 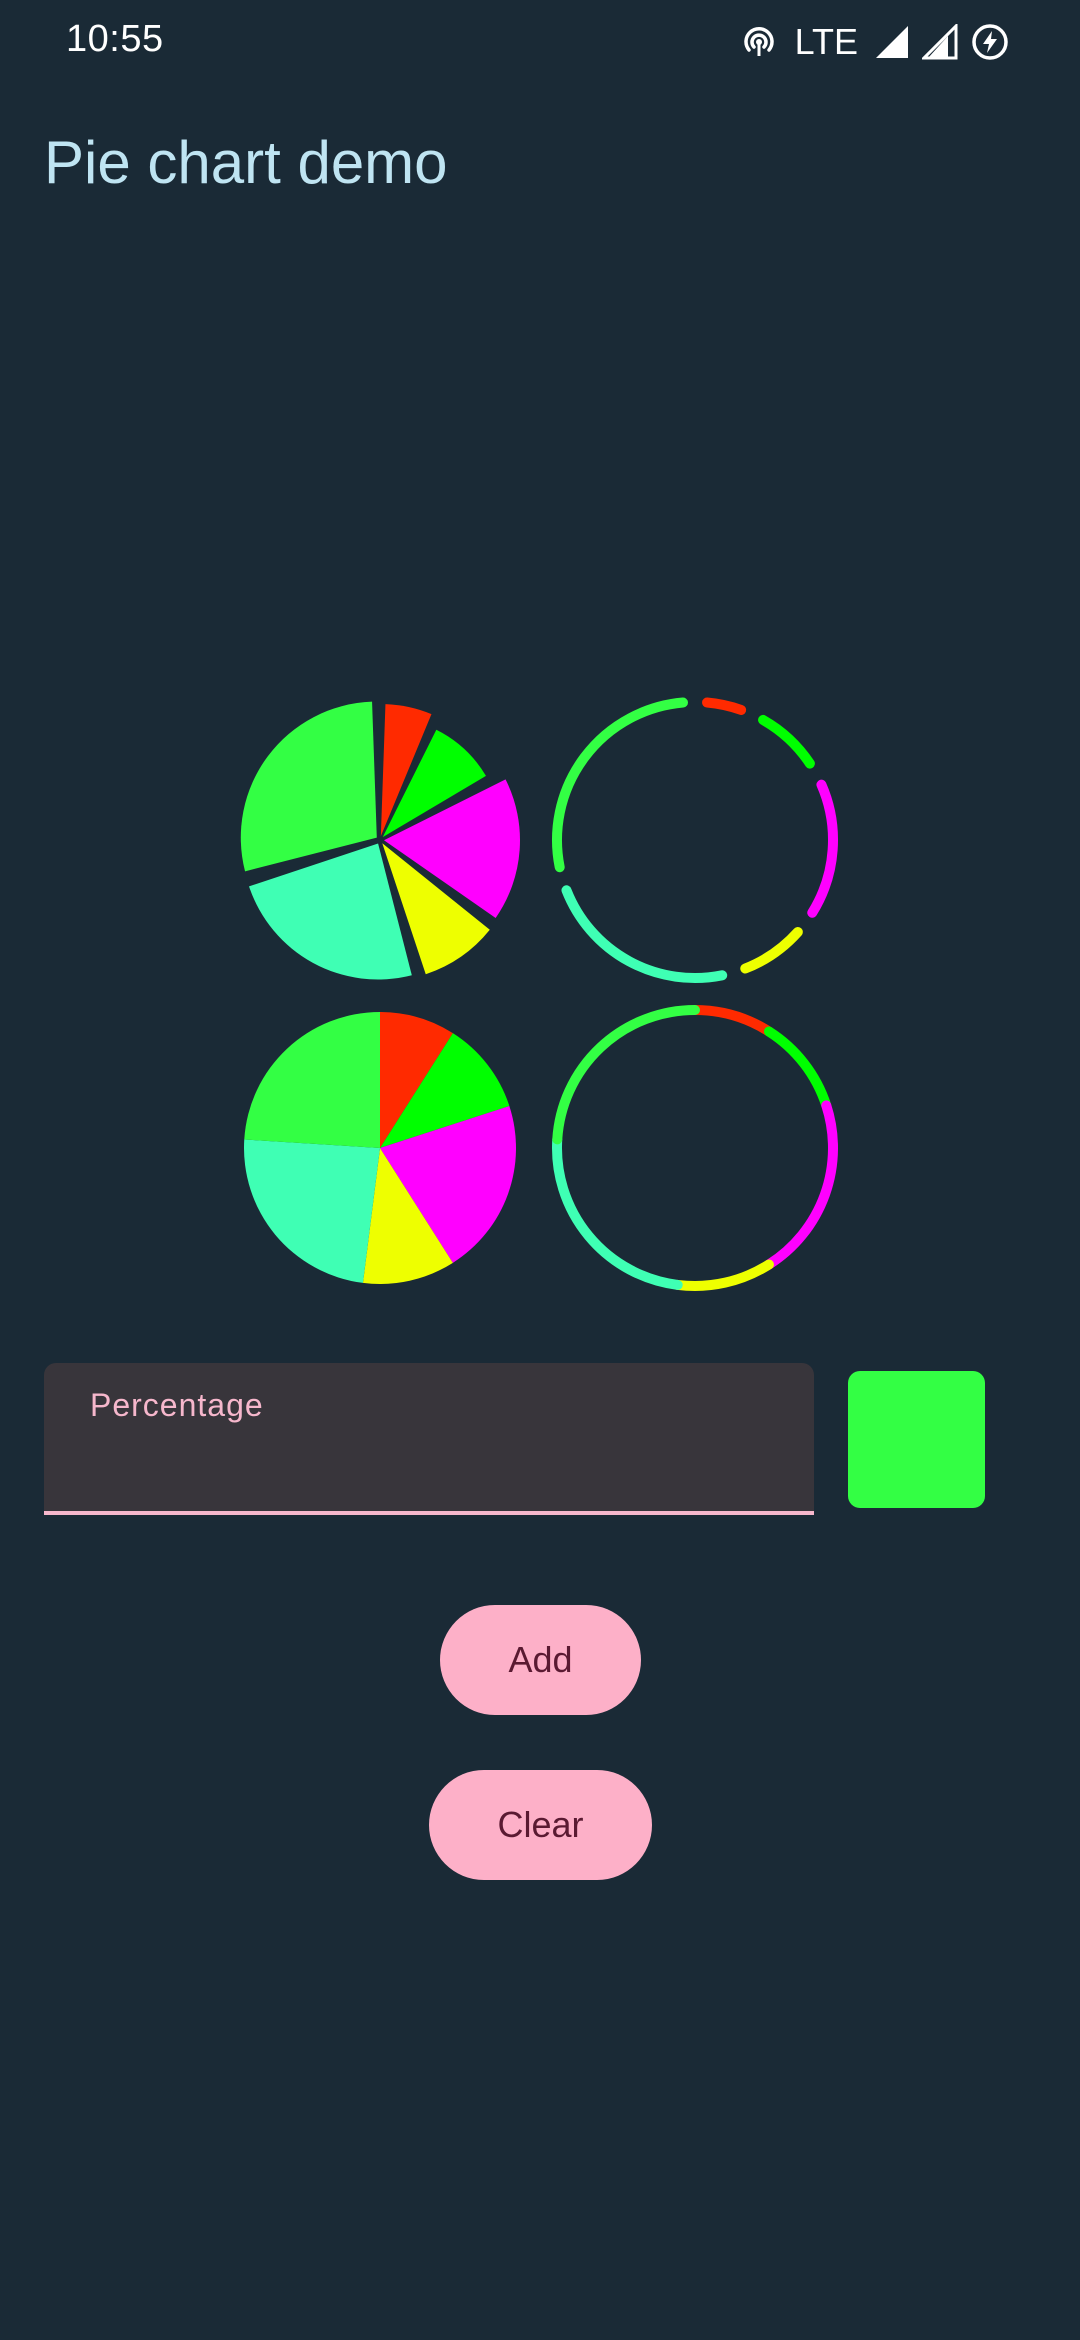 I want to click on color-picker-swatch, so click(x=916, y=1439).